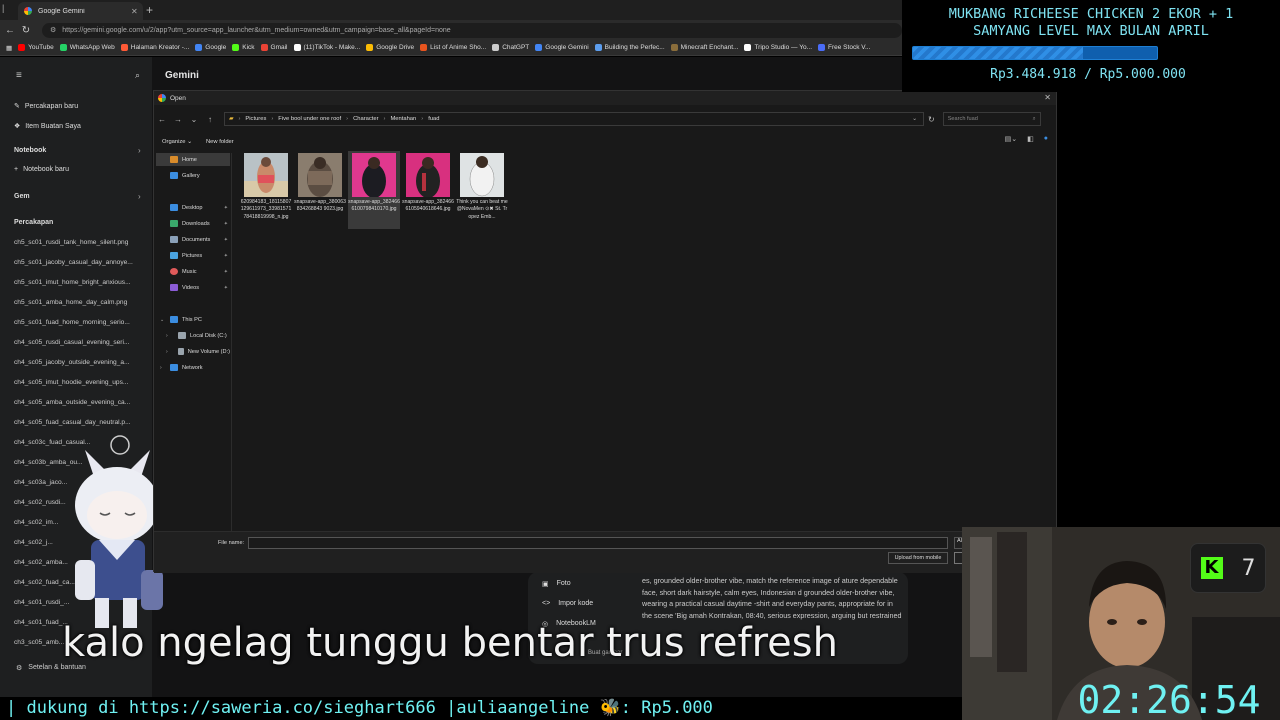 The image size is (1280, 720). What do you see at coordinates (433, 119) in the screenshot?
I see `crumb-fuad: fuad` at bounding box center [433, 119].